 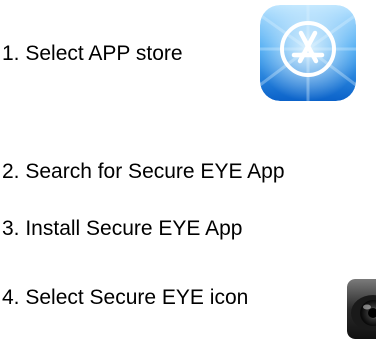 What do you see at coordinates (92, 53) in the screenshot?
I see `step-1-text: 1. Select APP store` at bounding box center [92, 53].